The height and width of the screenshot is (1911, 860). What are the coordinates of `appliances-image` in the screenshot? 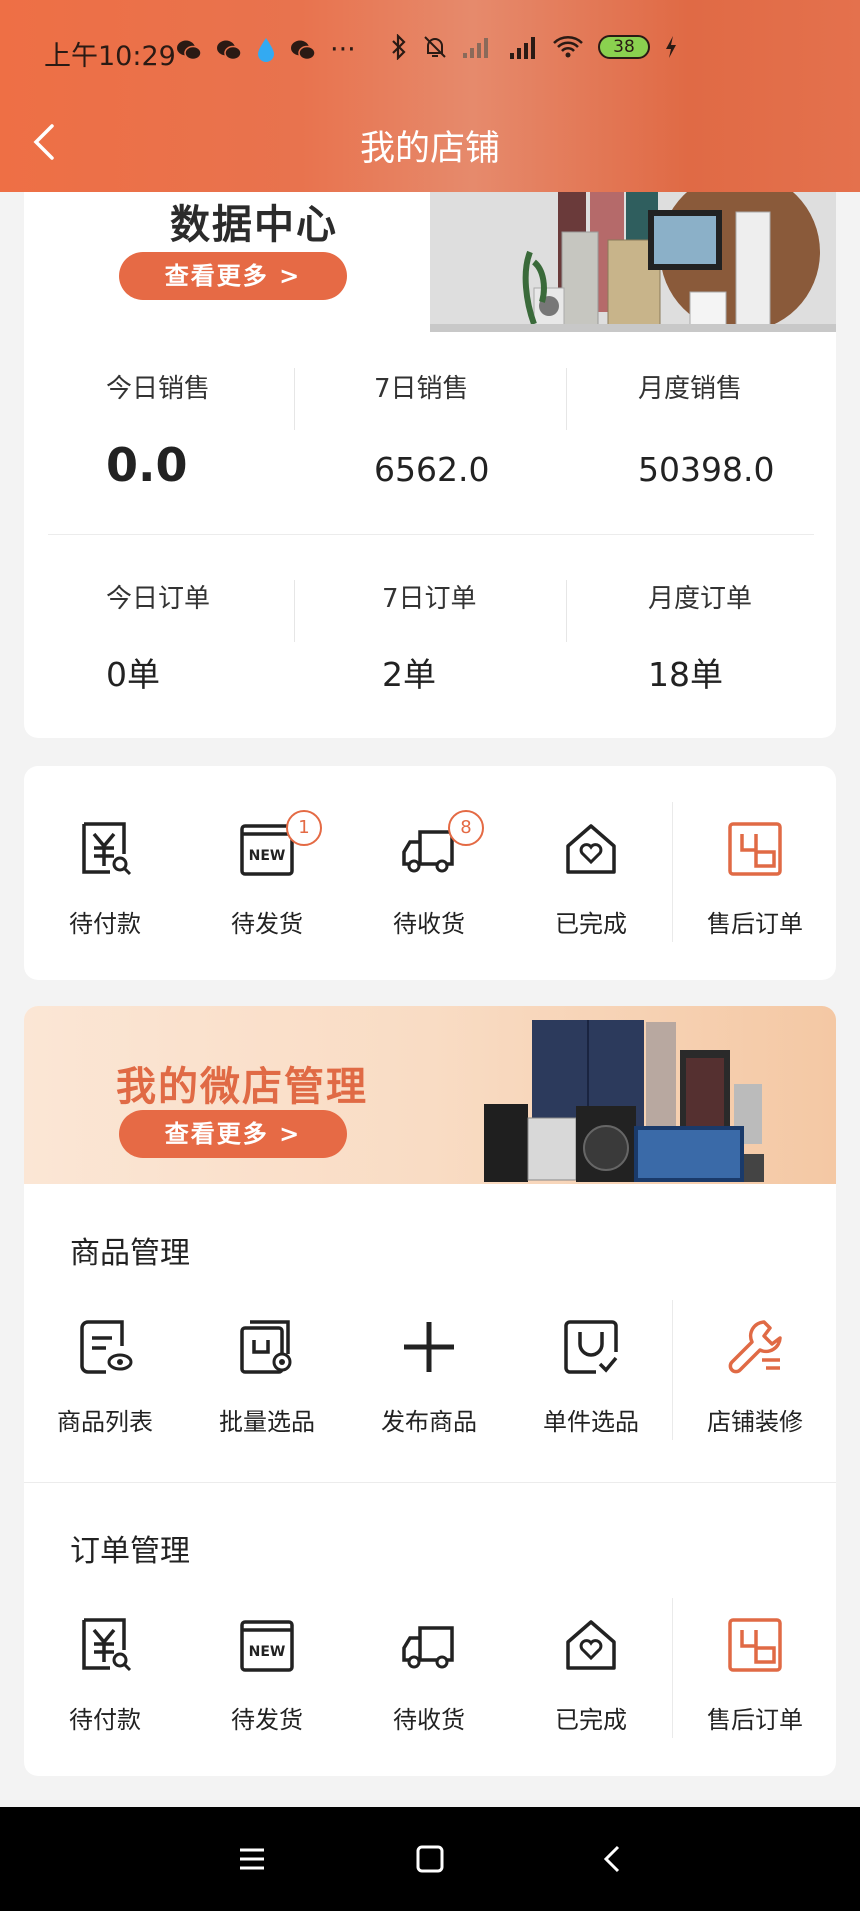 It's located at (624, 1101).